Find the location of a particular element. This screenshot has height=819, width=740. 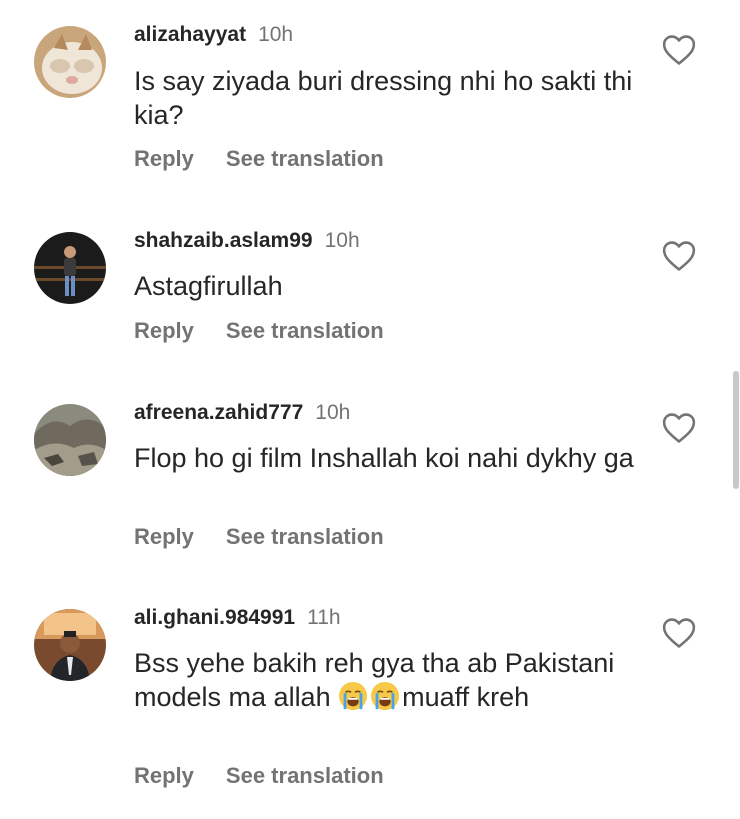

comment-header: alizahayyat 10h is located at coordinates (213, 35).